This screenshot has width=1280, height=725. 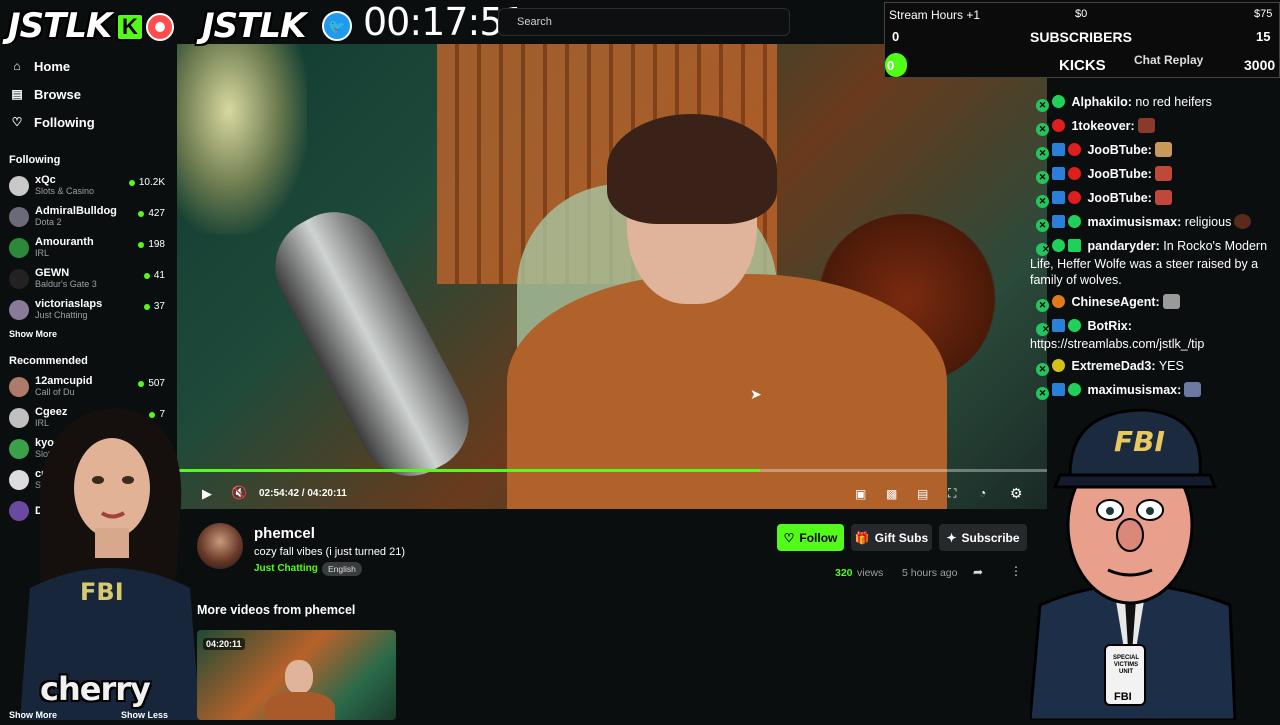 What do you see at coordinates (42, 253) in the screenshot?
I see `sidebar-channel-category: IRL` at bounding box center [42, 253].